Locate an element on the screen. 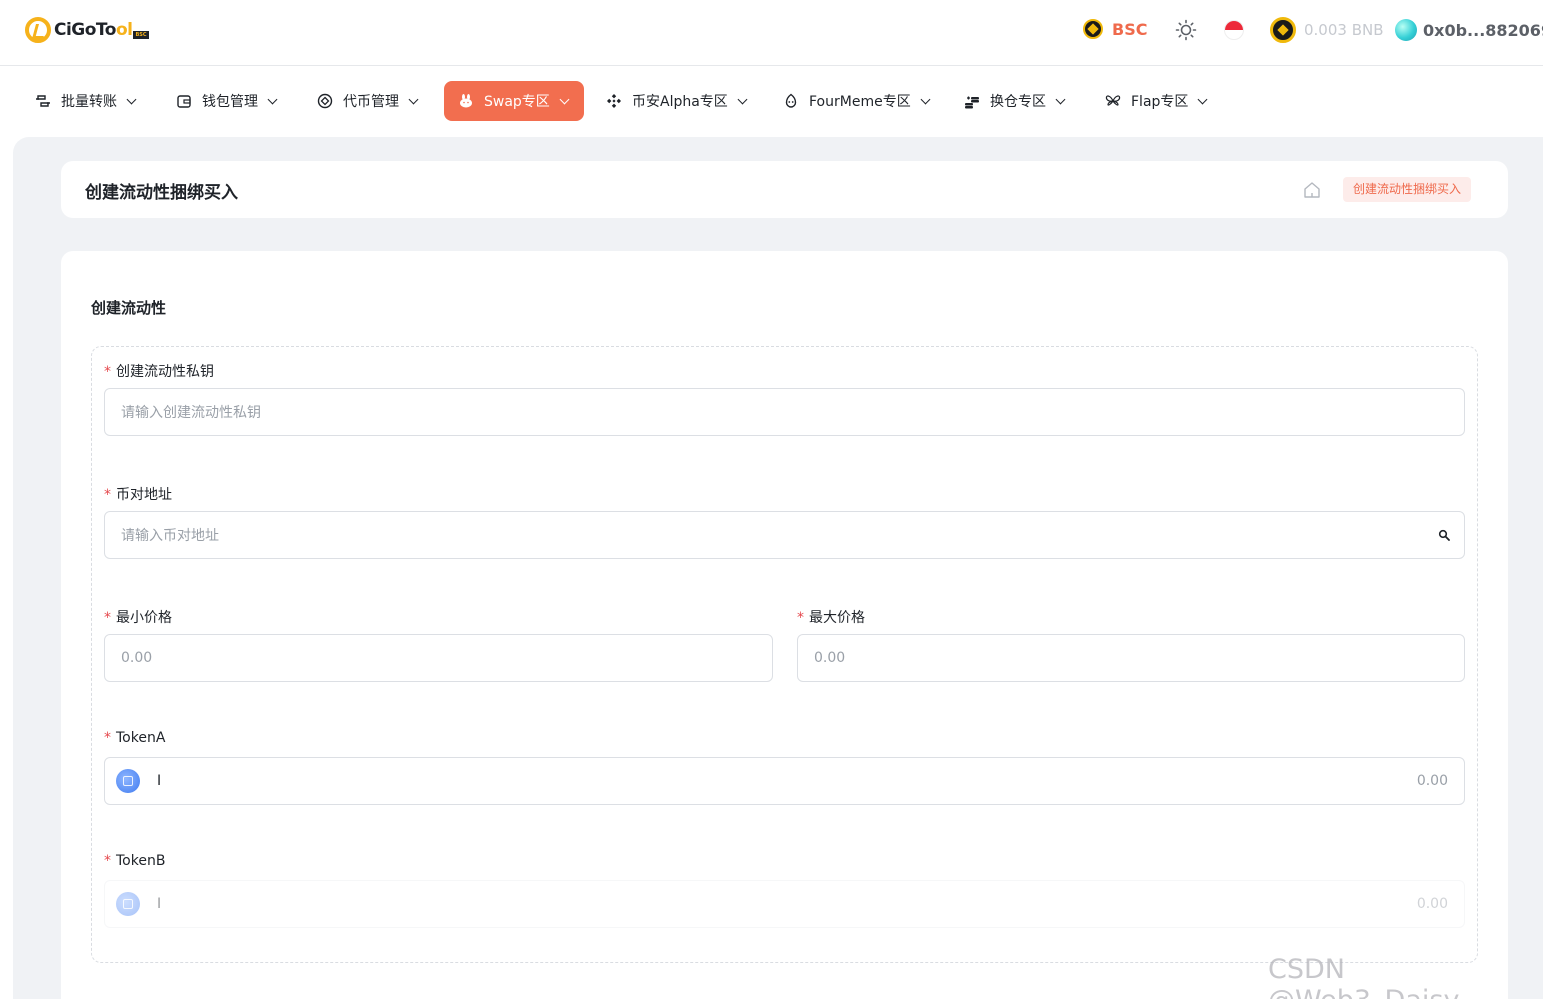 The image size is (1543, 999). nav-item-label: Swap专区 is located at coordinates (517, 102).